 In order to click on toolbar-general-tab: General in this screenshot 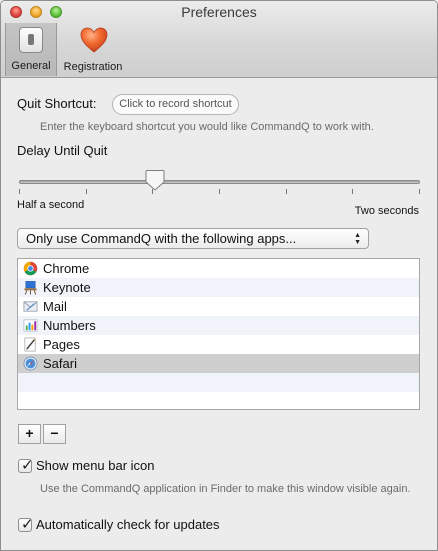, I will do `click(31, 49)`.